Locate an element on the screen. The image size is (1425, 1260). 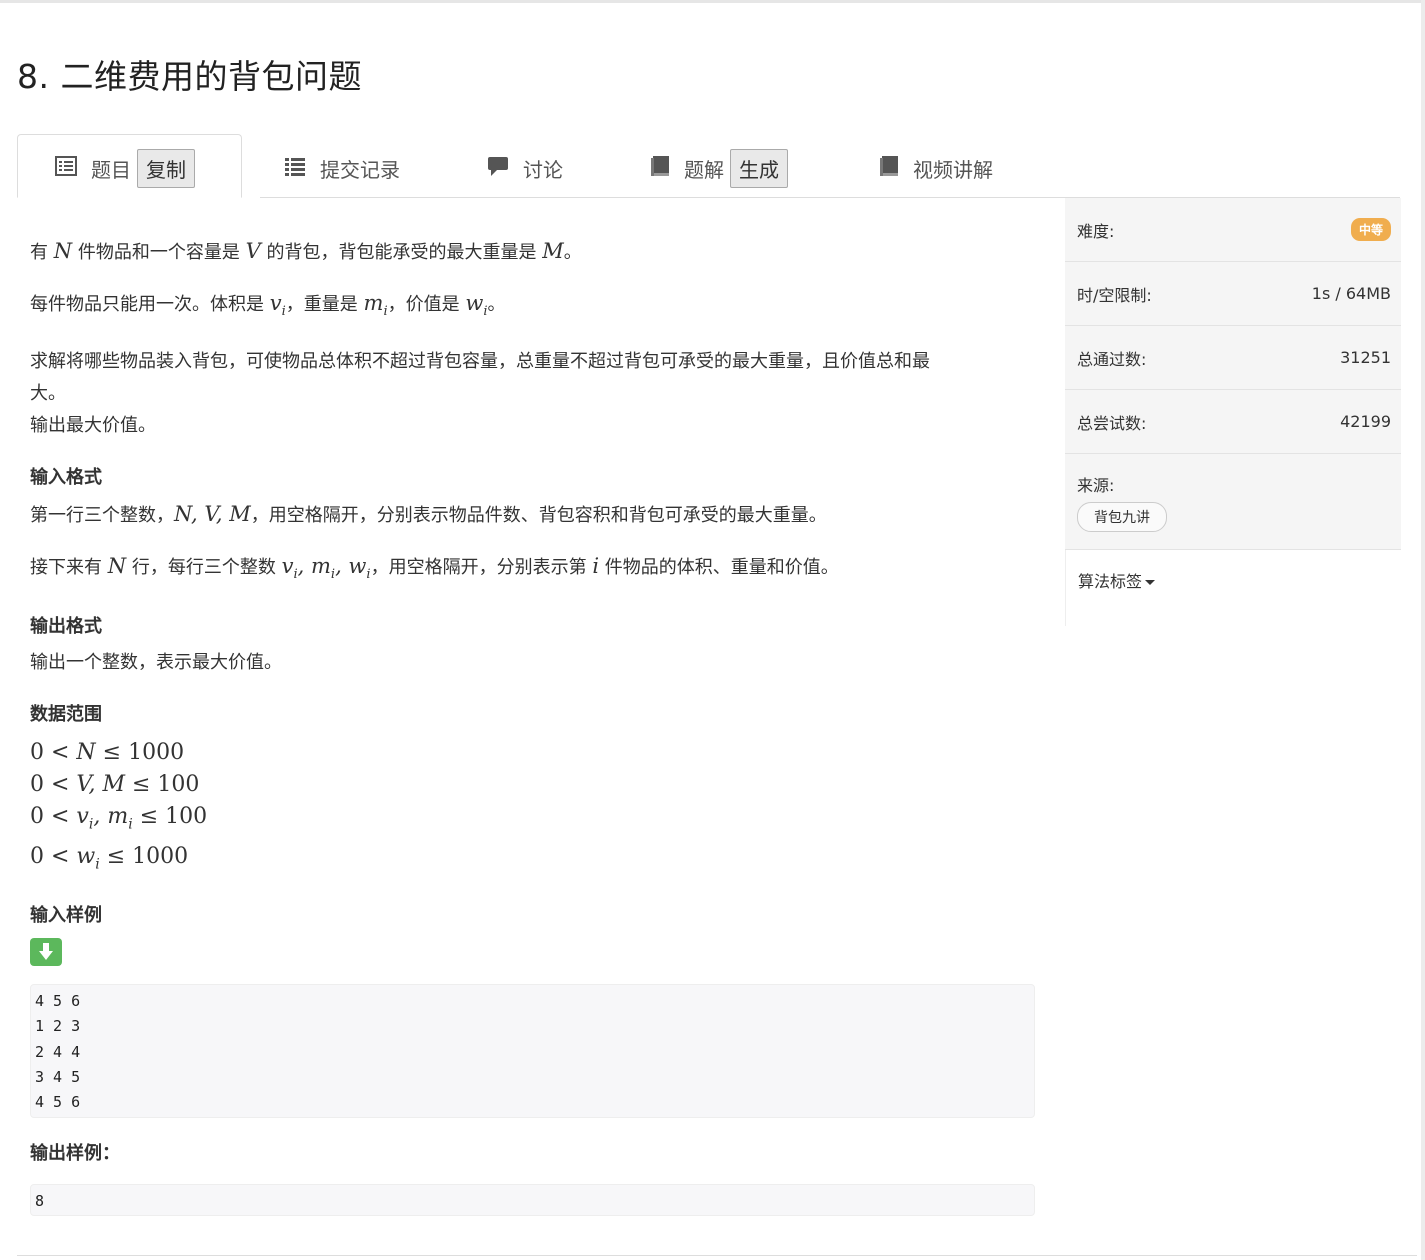
text: 每件物品只能用一次。体积是 is located at coordinates (150, 304).